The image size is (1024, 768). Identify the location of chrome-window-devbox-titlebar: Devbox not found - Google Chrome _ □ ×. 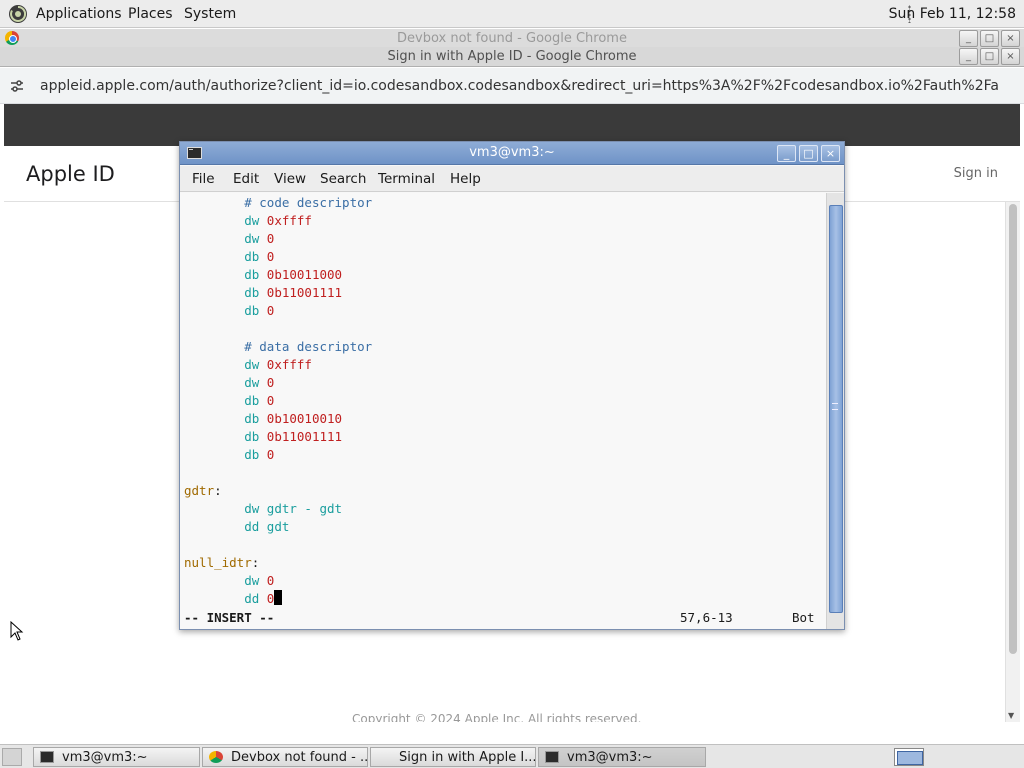
(512, 39).